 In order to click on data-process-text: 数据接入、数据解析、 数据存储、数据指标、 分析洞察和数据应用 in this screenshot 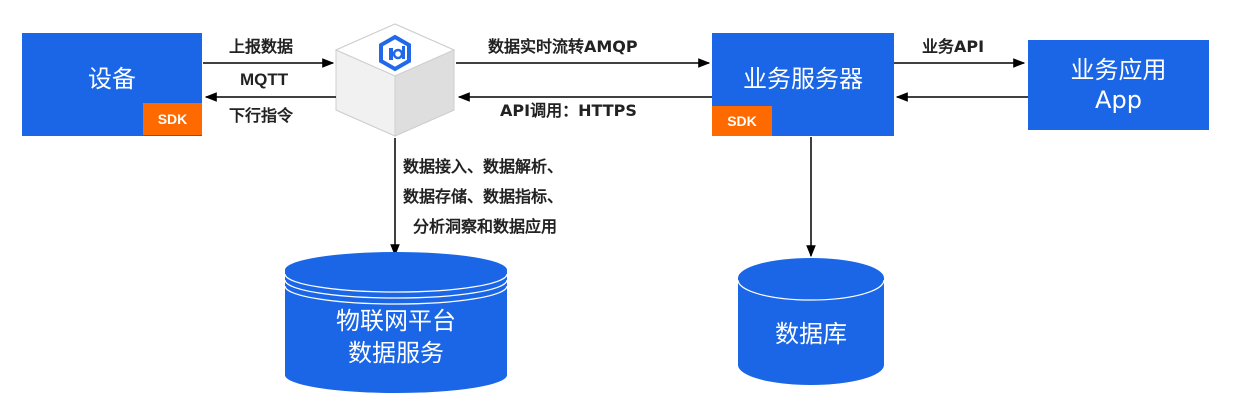, I will do `click(483, 197)`.